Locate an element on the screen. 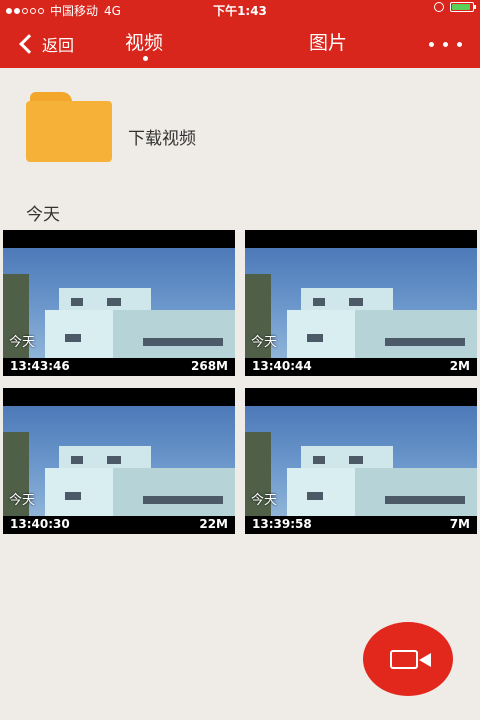 This screenshot has width=480, height=720. record-video-button is located at coordinates (408, 659).